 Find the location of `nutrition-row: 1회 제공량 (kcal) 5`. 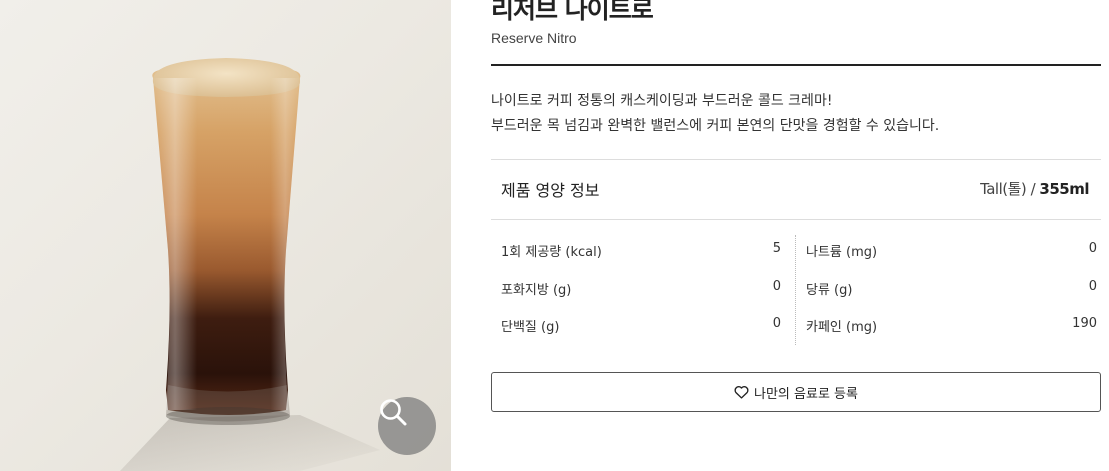

nutrition-row: 1회 제공량 (kcal) 5 is located at coordinates (636, 249).